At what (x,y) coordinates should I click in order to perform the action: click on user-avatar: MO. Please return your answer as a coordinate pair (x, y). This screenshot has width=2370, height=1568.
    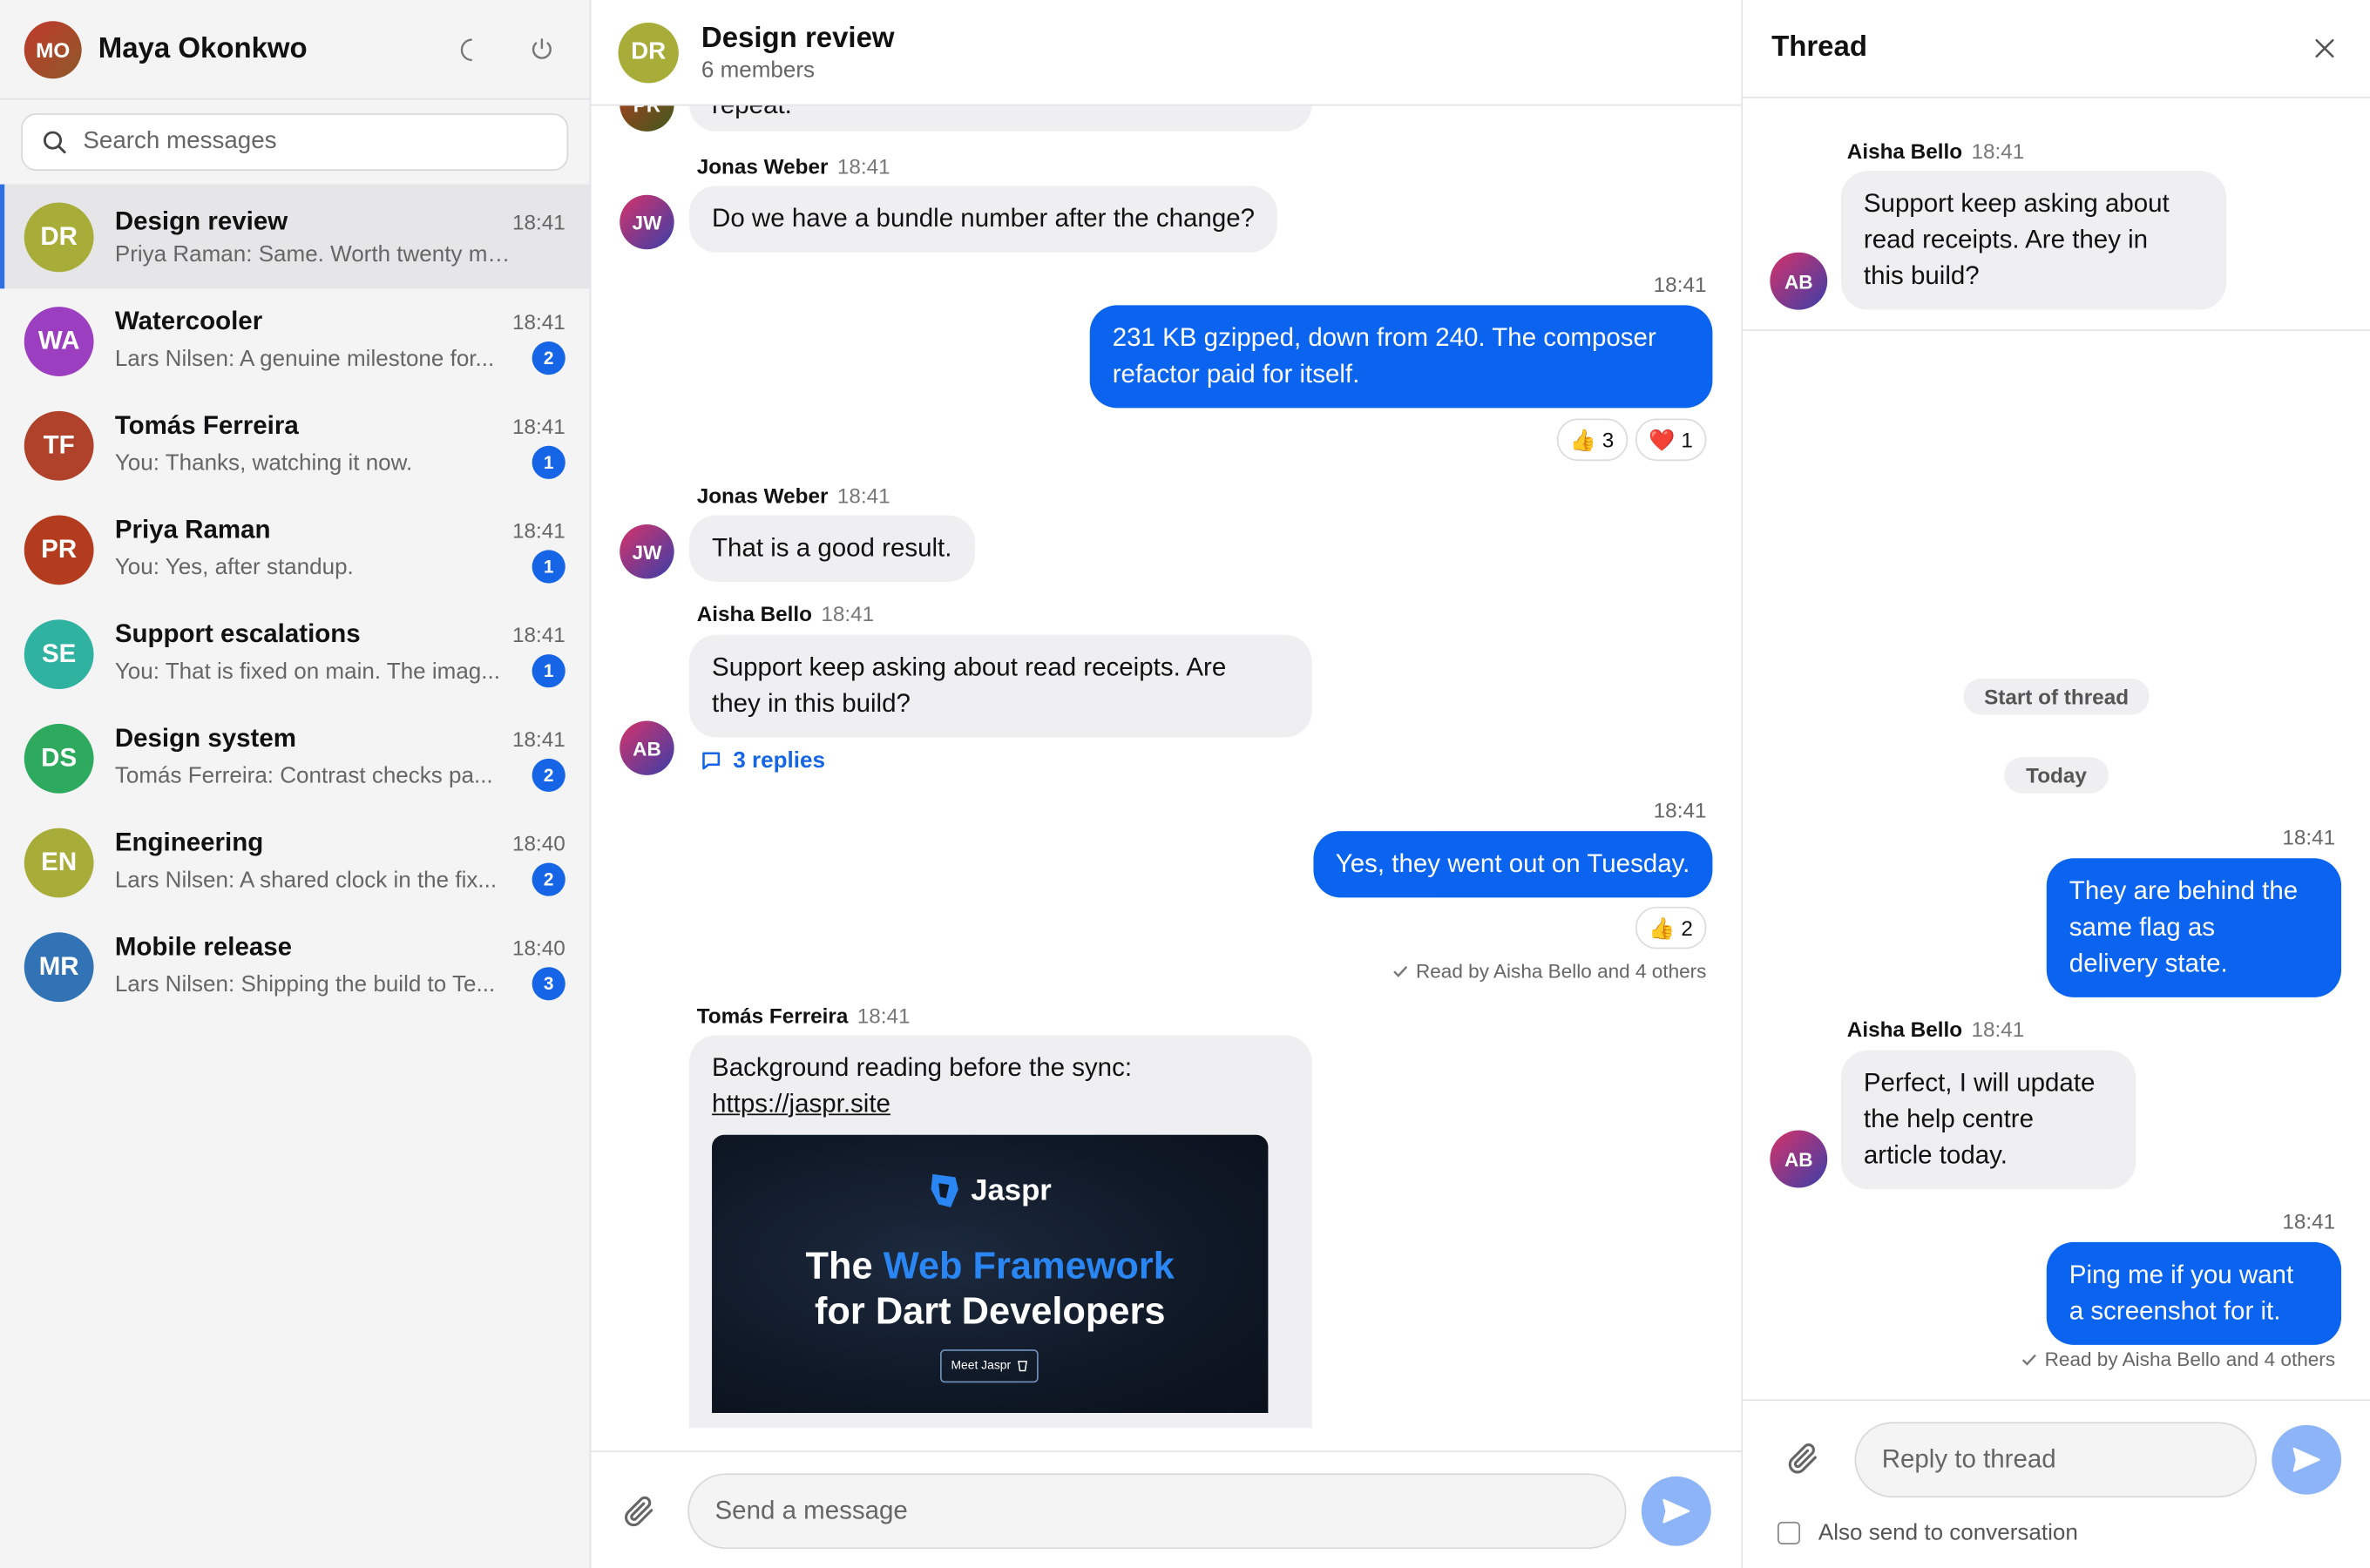
    Looking at the image, I should click on (53, 49).